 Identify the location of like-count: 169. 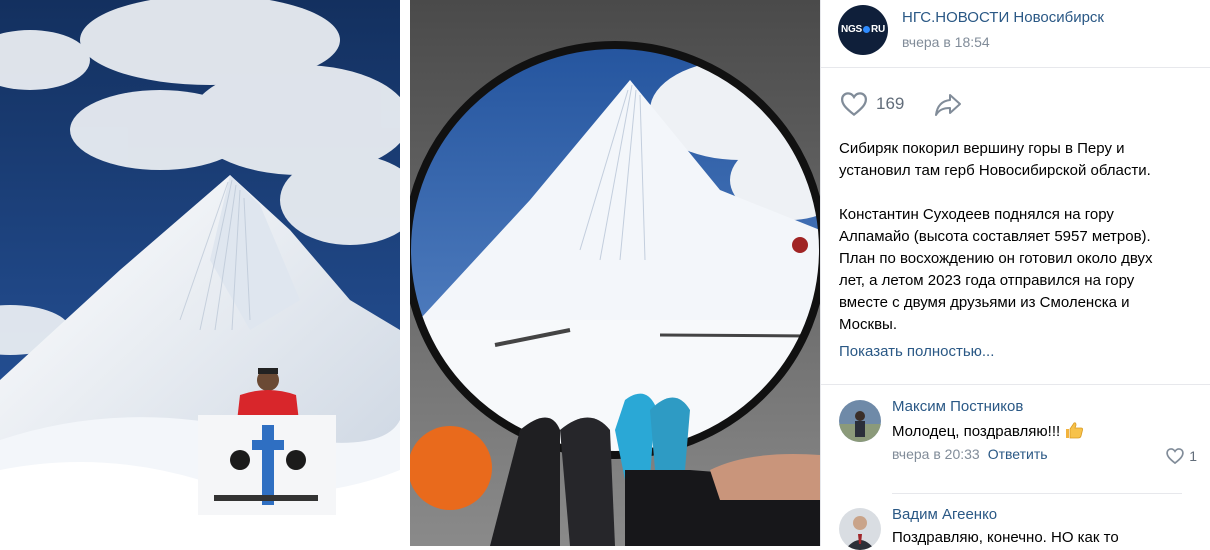
(890, 103).